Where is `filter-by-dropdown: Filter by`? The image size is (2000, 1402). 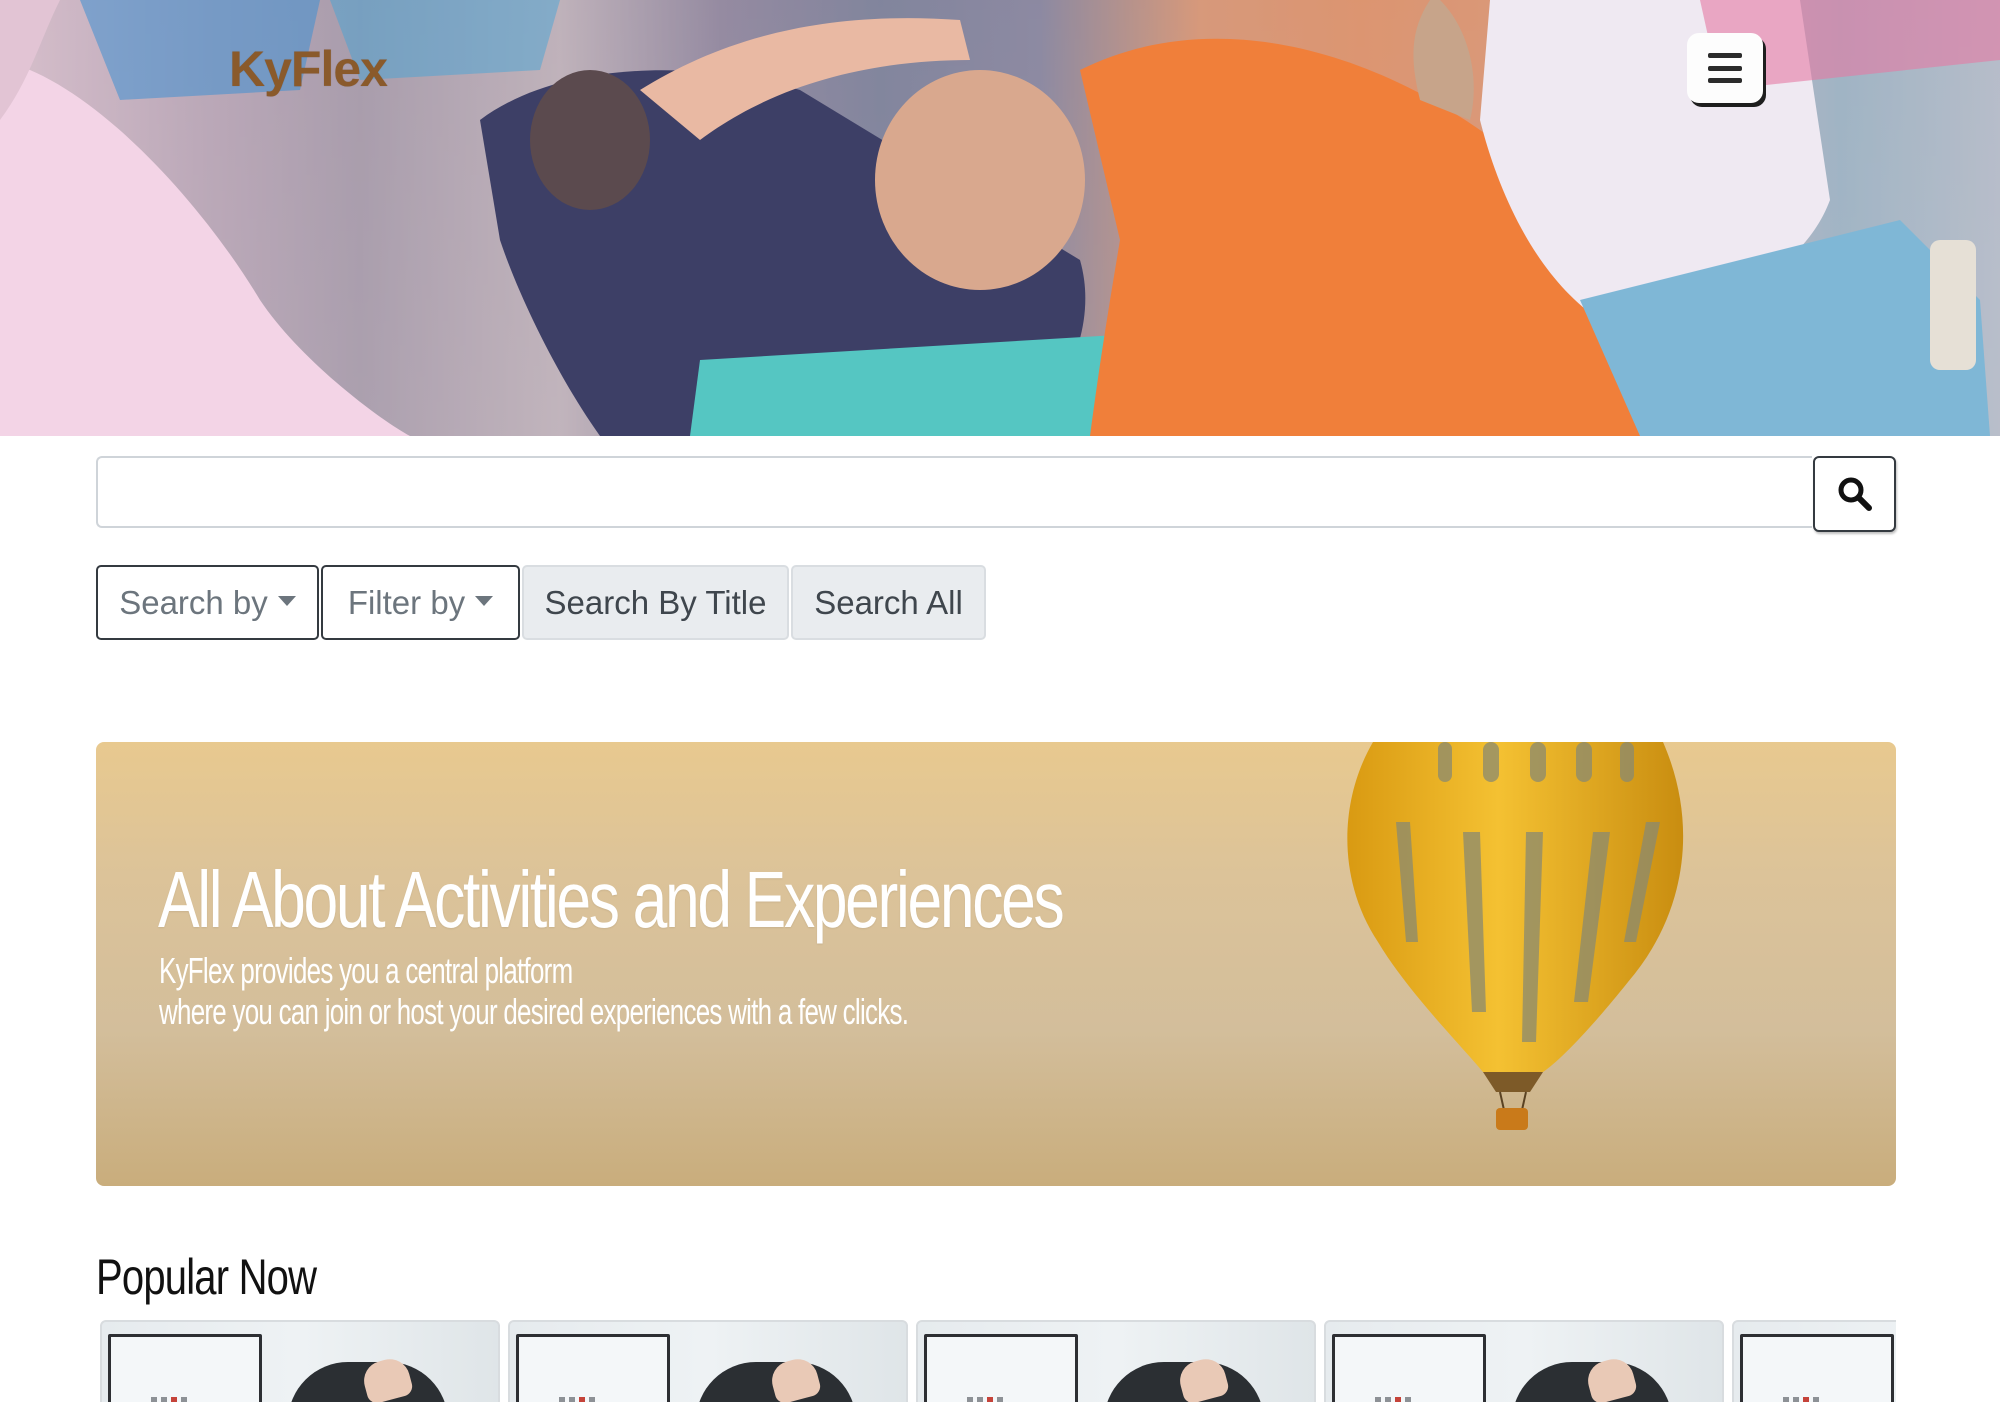 filter-by-dropdown: Filter by is located at coordinates (420, 602).